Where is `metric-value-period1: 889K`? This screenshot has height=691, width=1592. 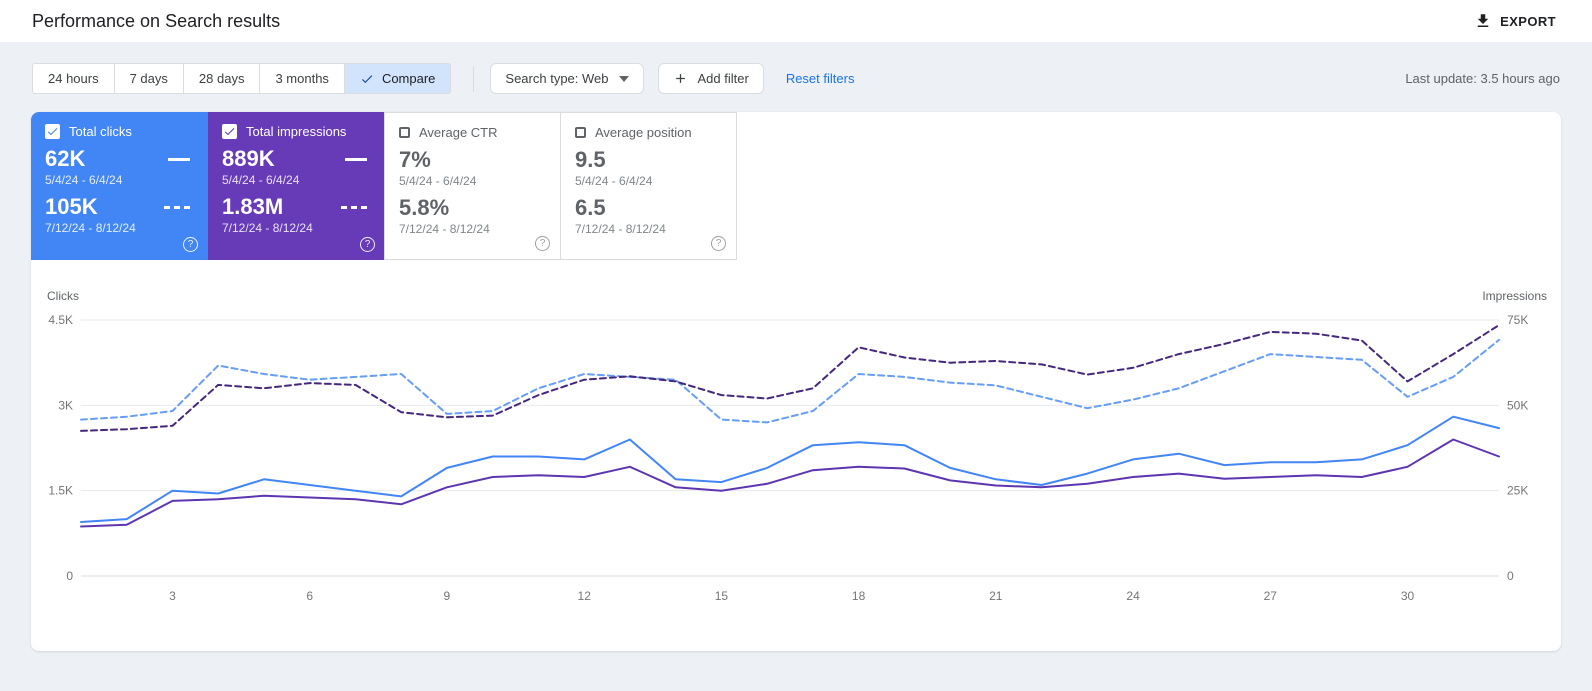 metric-value-period1: 889K is located at coordinates (248, 158).